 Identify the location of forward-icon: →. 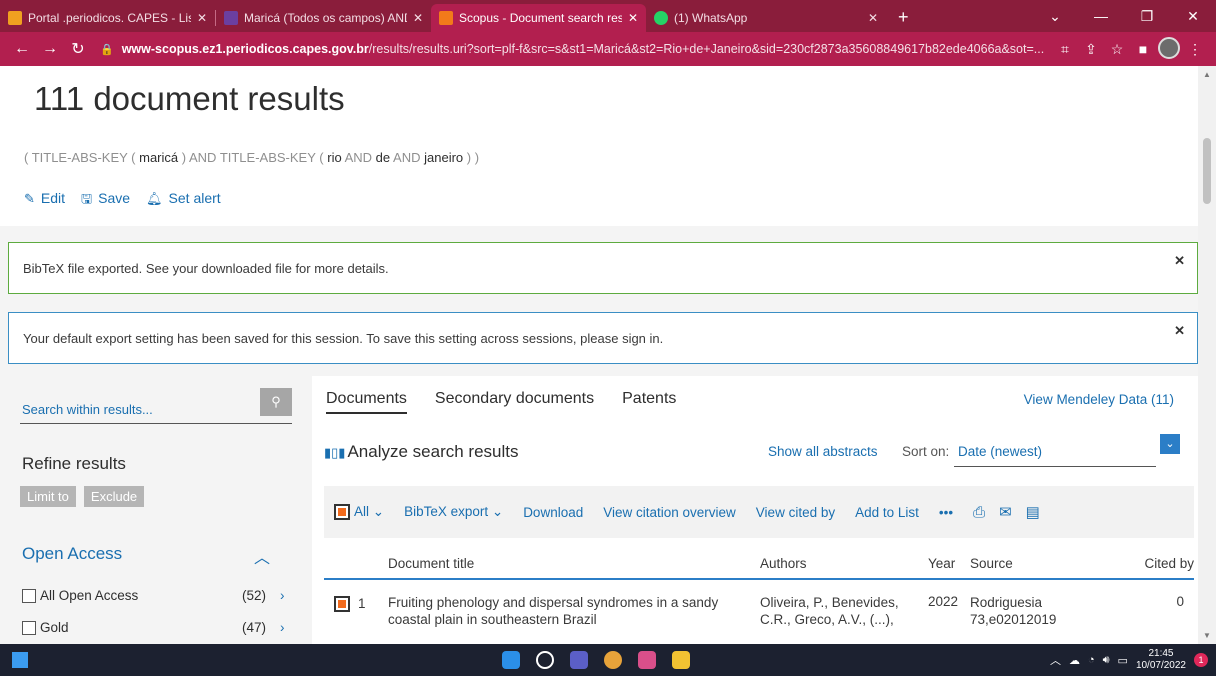
(50, 49).